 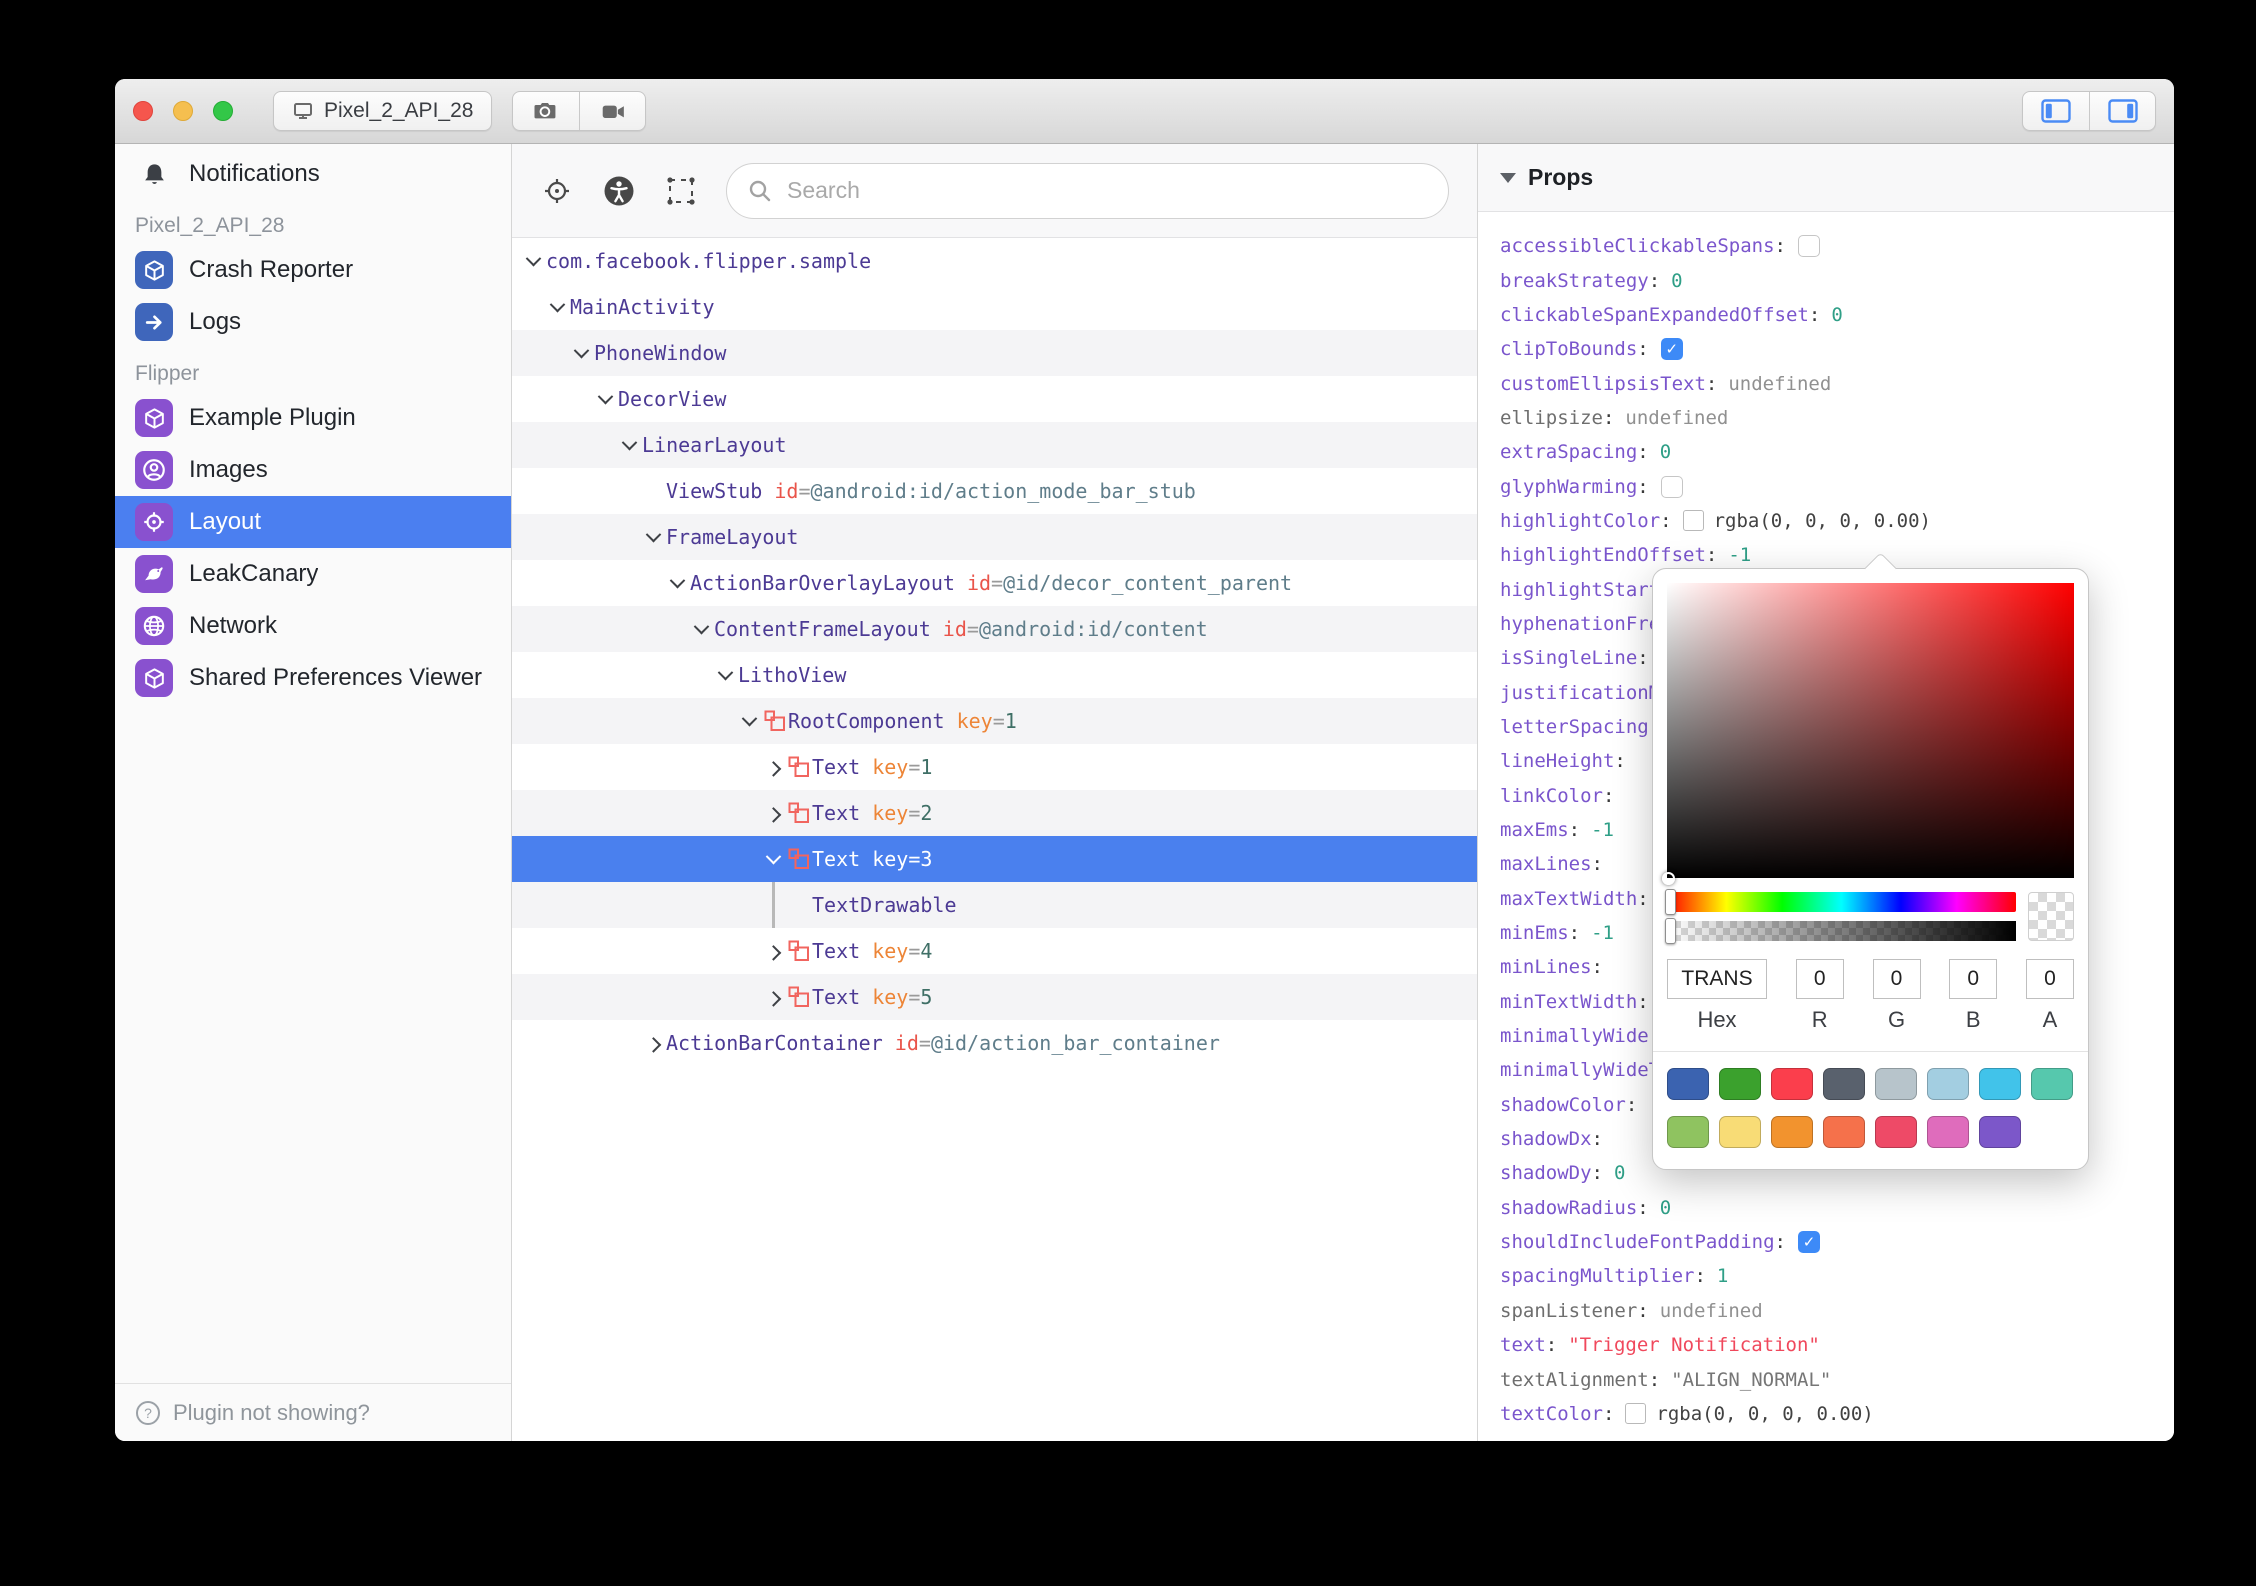 What do you see at coordinates (804, 491) in the screenshot?
I see `attr-equals: =` at bounding box center [804, 491].